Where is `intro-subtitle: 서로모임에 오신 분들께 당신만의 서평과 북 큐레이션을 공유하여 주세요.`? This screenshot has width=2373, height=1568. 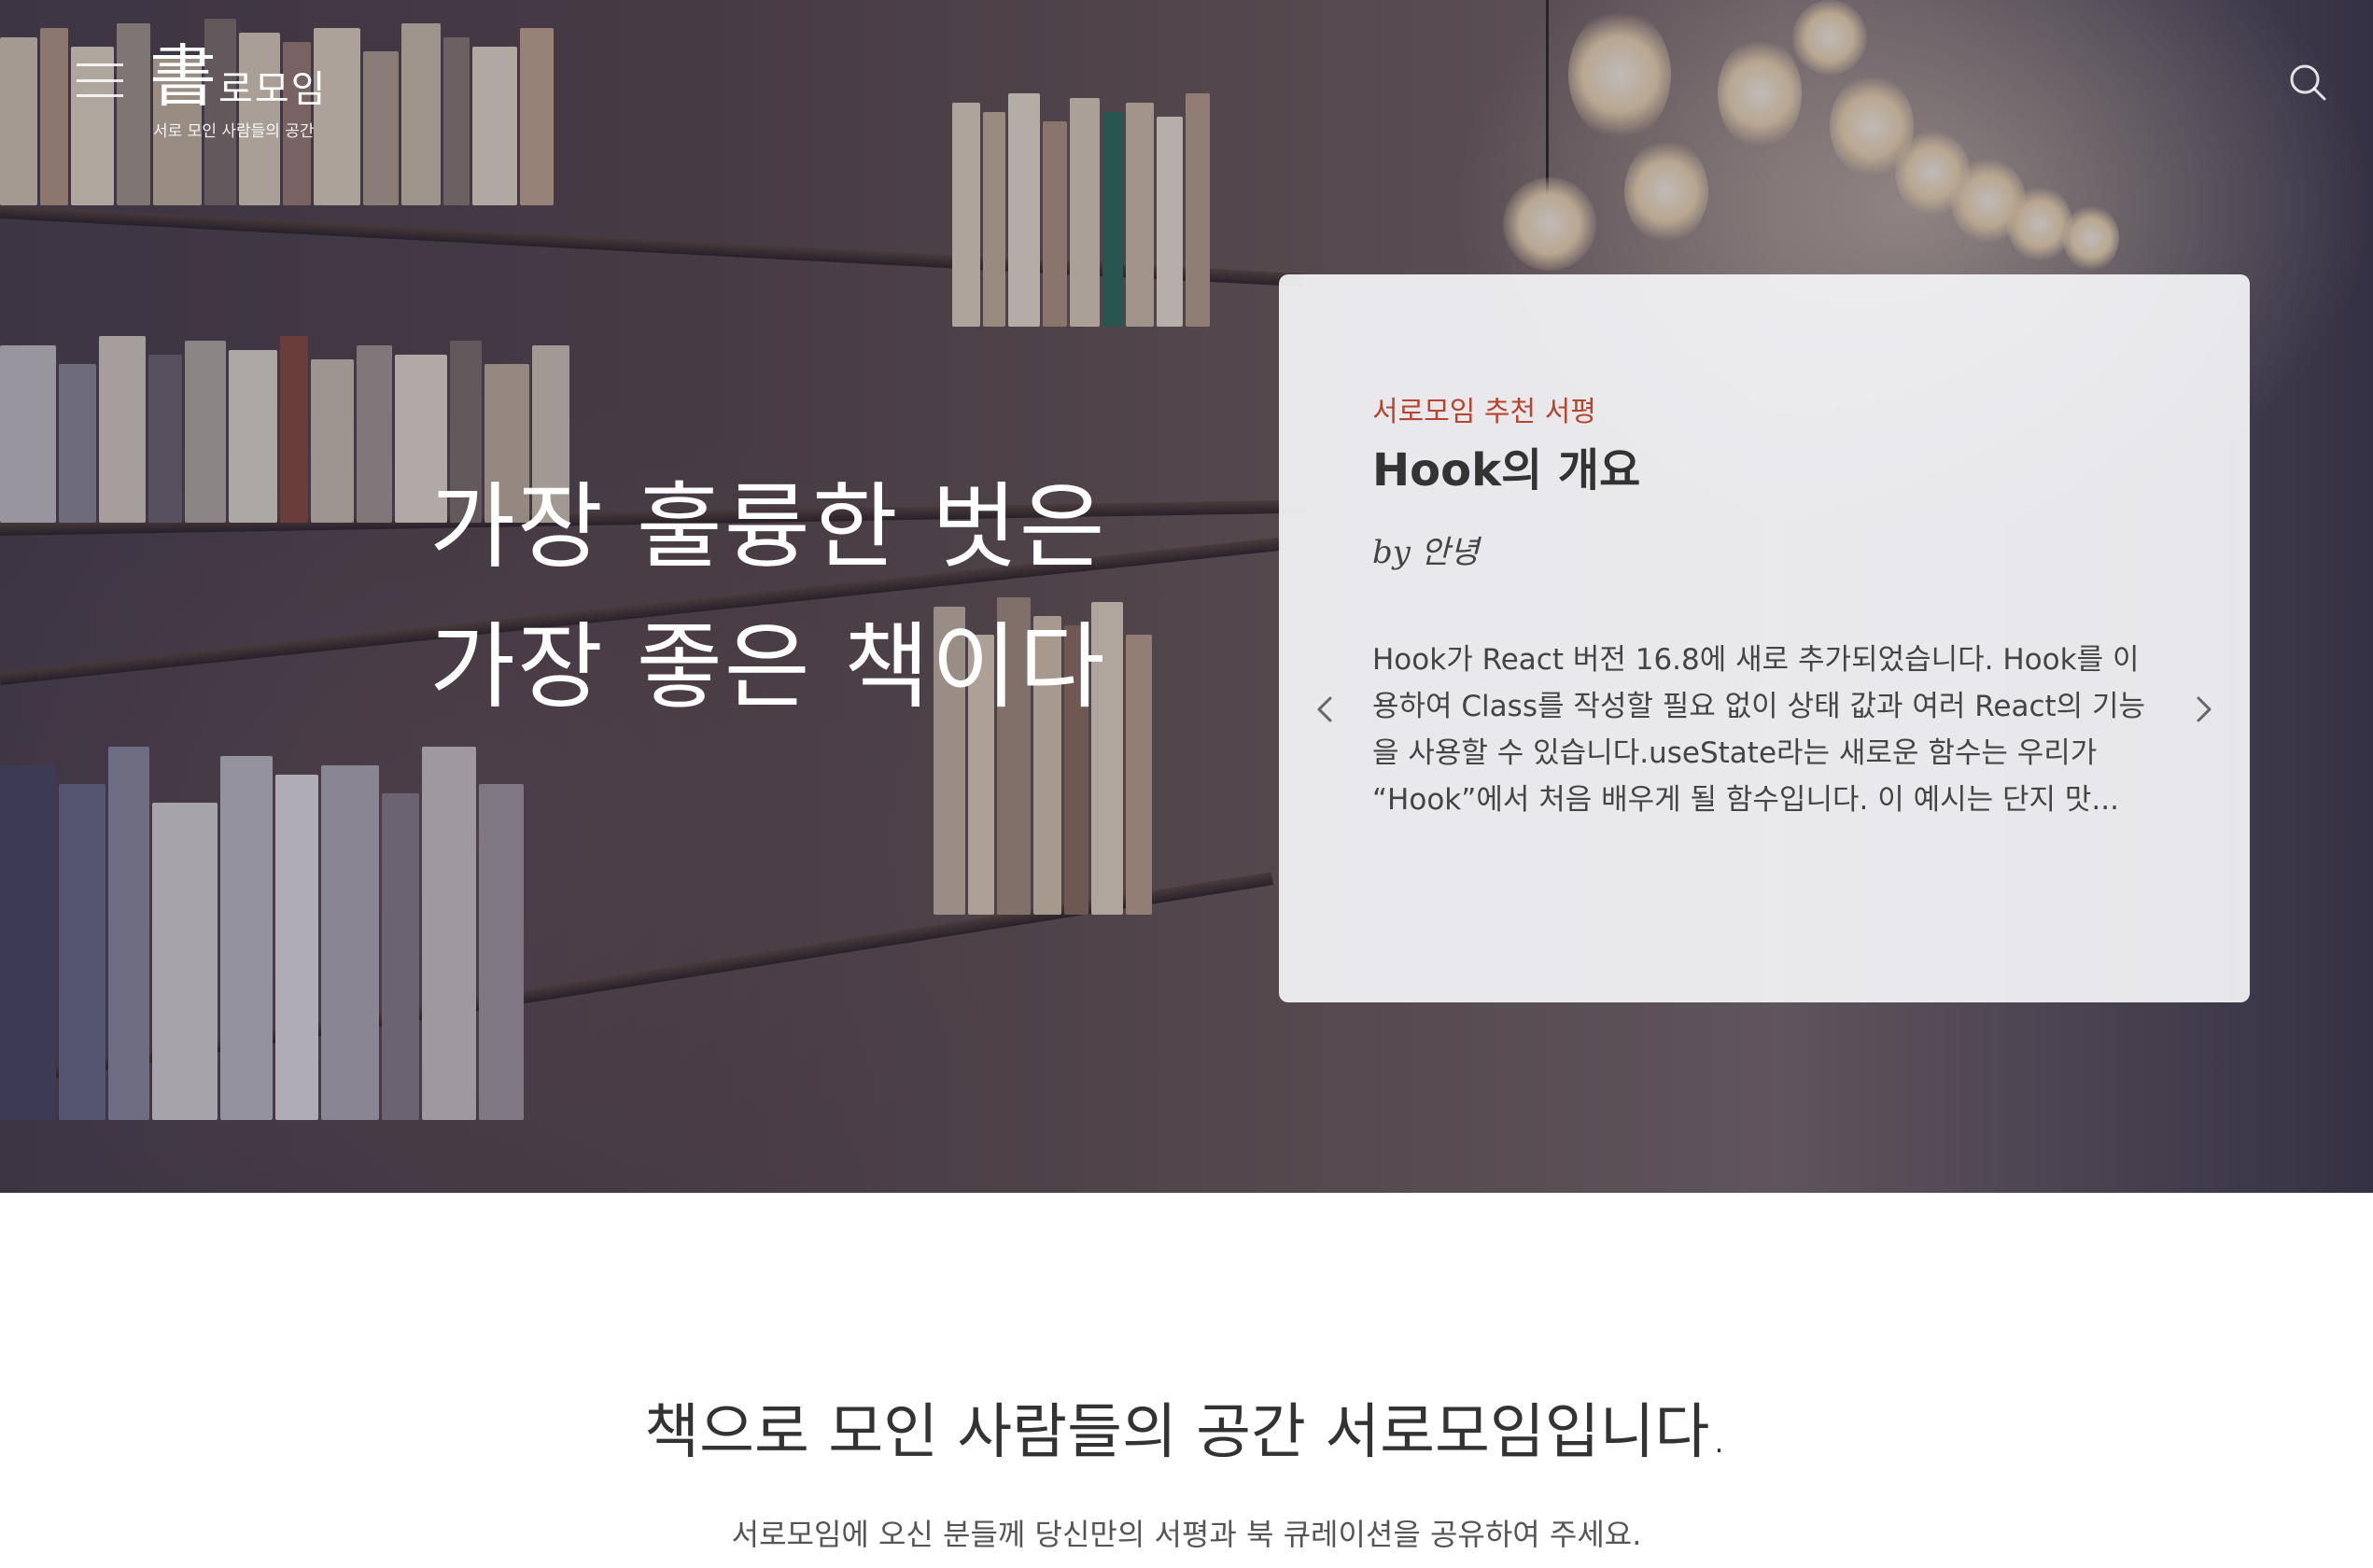
intro-subtitle: 서로모임에 오신 분들께 당신만의 서평과 북 큐레이션을 공유하여 주세요. is located at coordinates (1186, 1534).